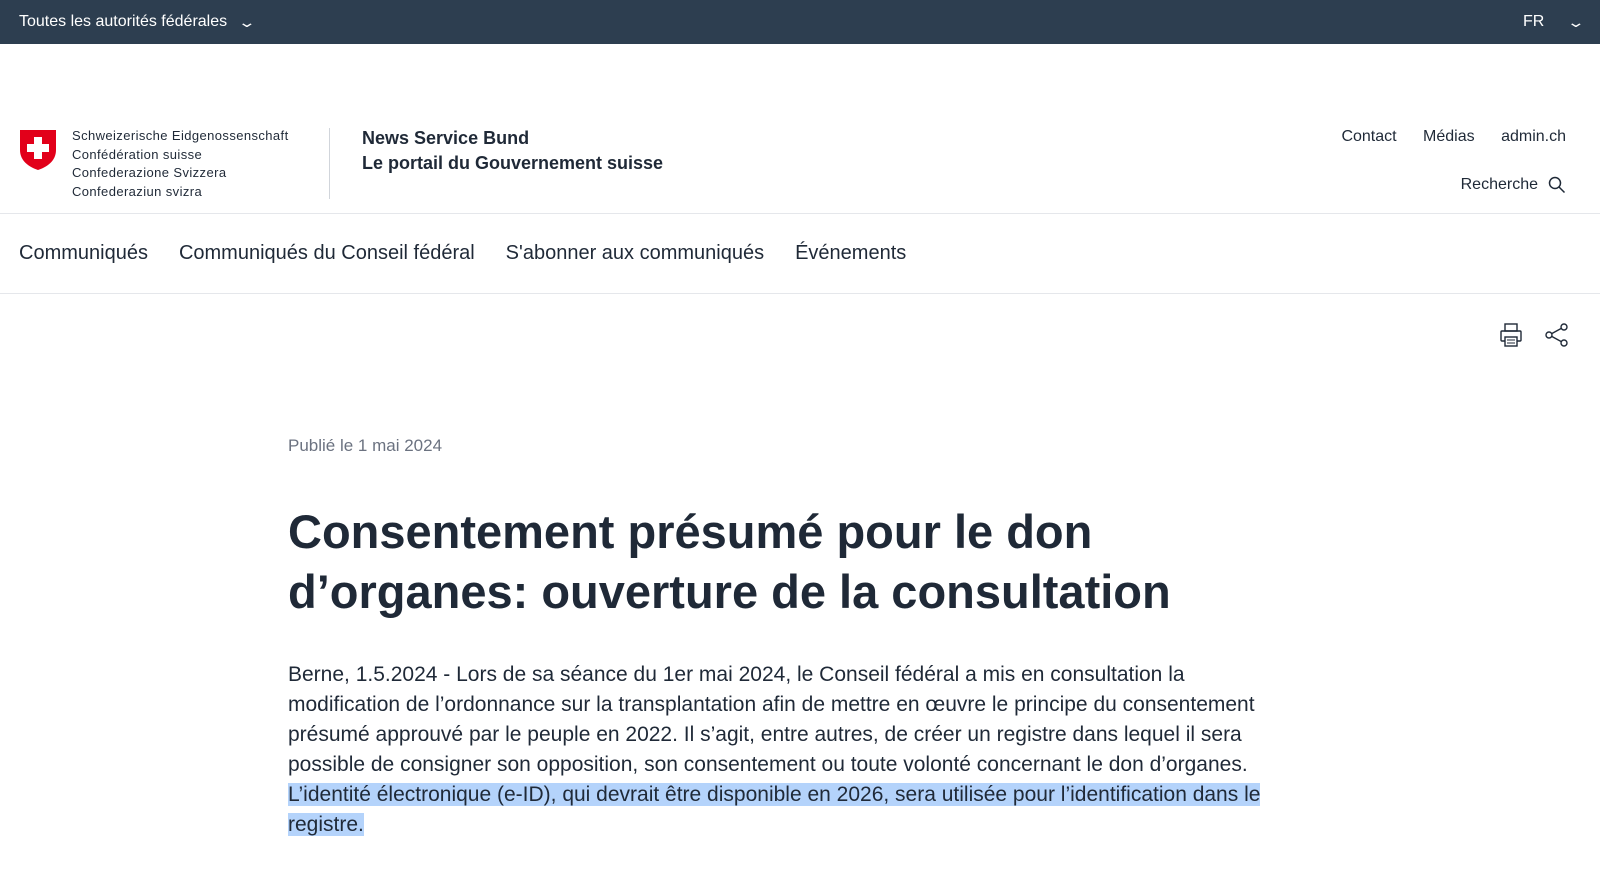  What do you see at coordinates (123, 21) in the screenshot?
I see `authorities-label: Toutes les autorités fédérales` at bounding box center [123, 21].